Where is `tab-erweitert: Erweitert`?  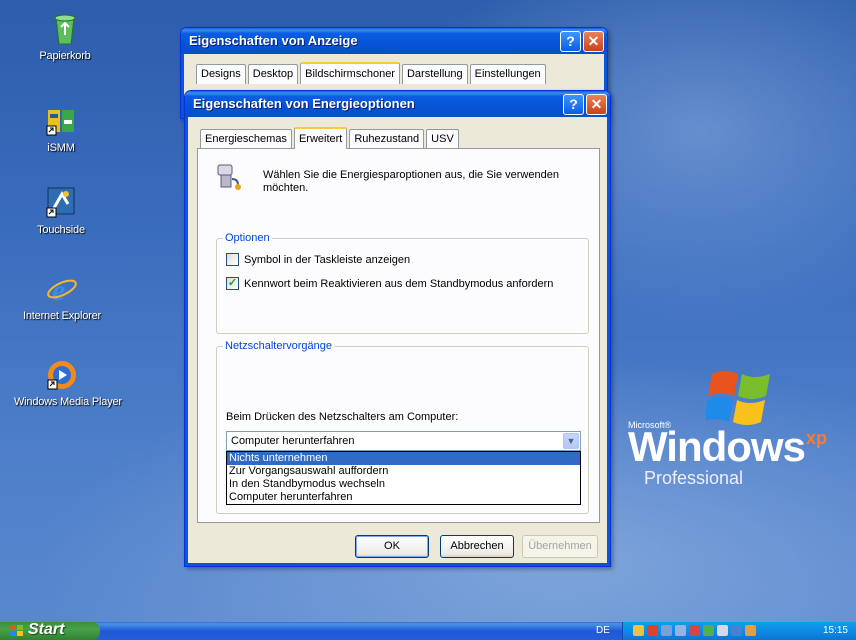 tab-erweitert: Erweitert is located at coordinates (320, 138).